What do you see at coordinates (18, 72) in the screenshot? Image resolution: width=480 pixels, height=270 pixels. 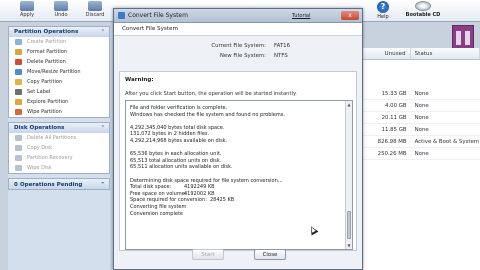 I see `move-resize-partition-icon` at bounding box center [18, 72].